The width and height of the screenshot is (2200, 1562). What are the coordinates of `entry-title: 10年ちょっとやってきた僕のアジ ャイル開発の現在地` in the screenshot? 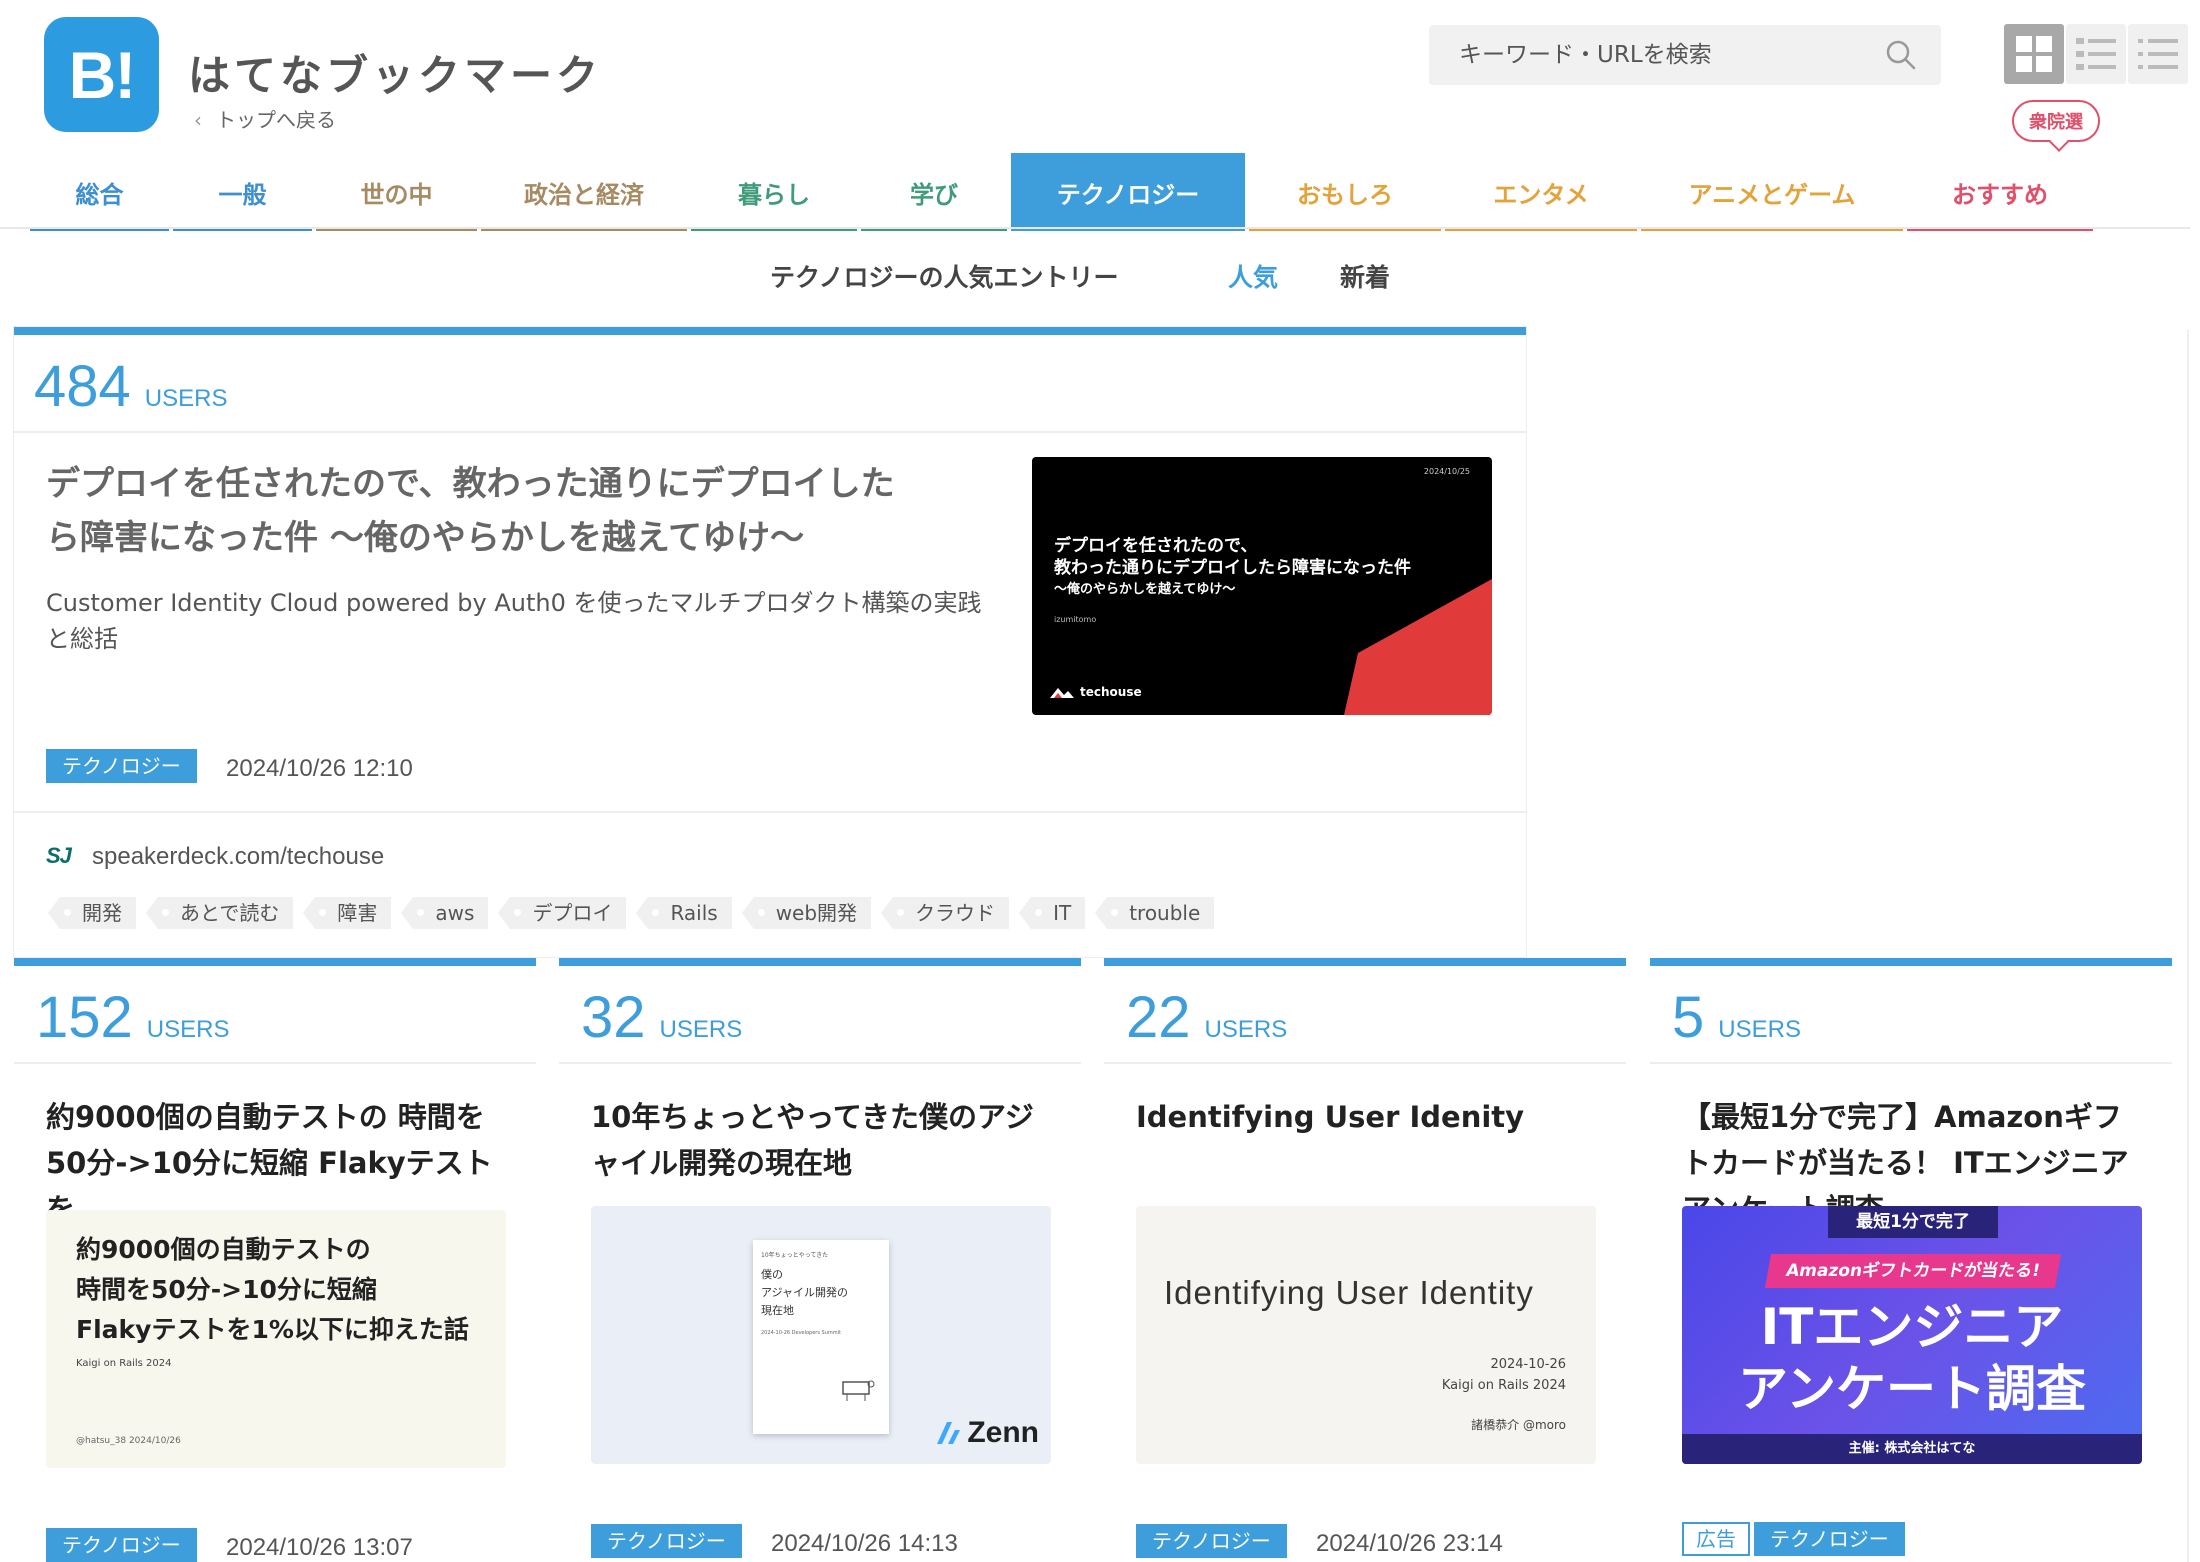 It's located at (826, 1140).